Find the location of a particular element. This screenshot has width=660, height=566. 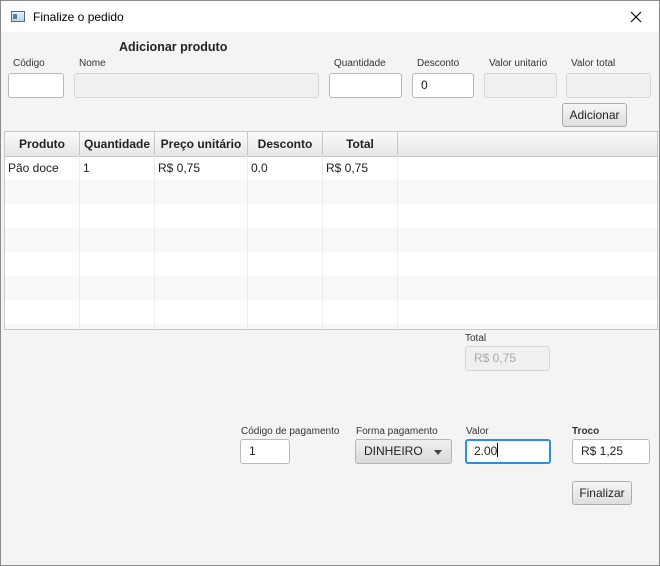

payment-method-select: DINHEIRO is located at coordinates (403, 451).